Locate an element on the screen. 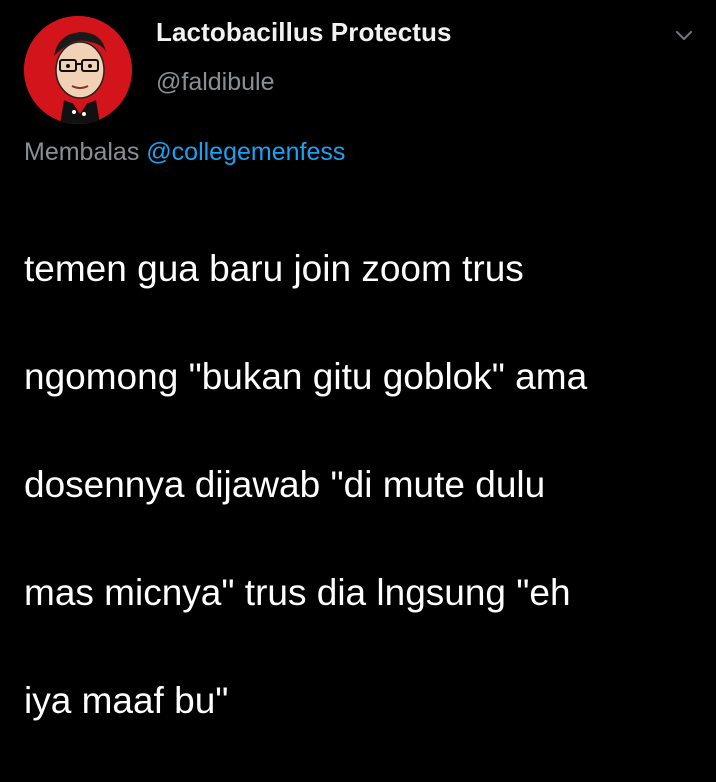 The width and height of the screenshot is (716, 782). reply-context: Membalas @collegemenfess is located at coordinates (184, 152).